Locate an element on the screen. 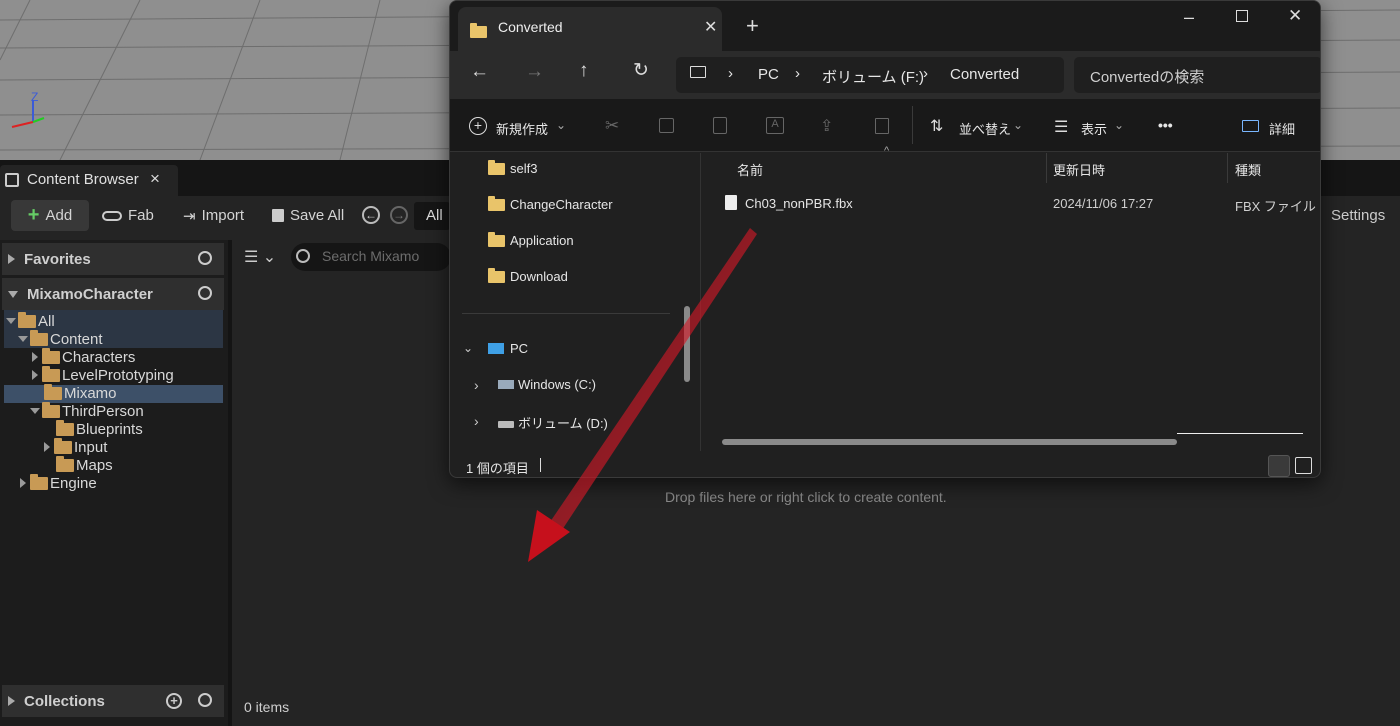 The width and height of the screenshot is (1400, 726). arrow-shaft is located at coordinates (653, 379).